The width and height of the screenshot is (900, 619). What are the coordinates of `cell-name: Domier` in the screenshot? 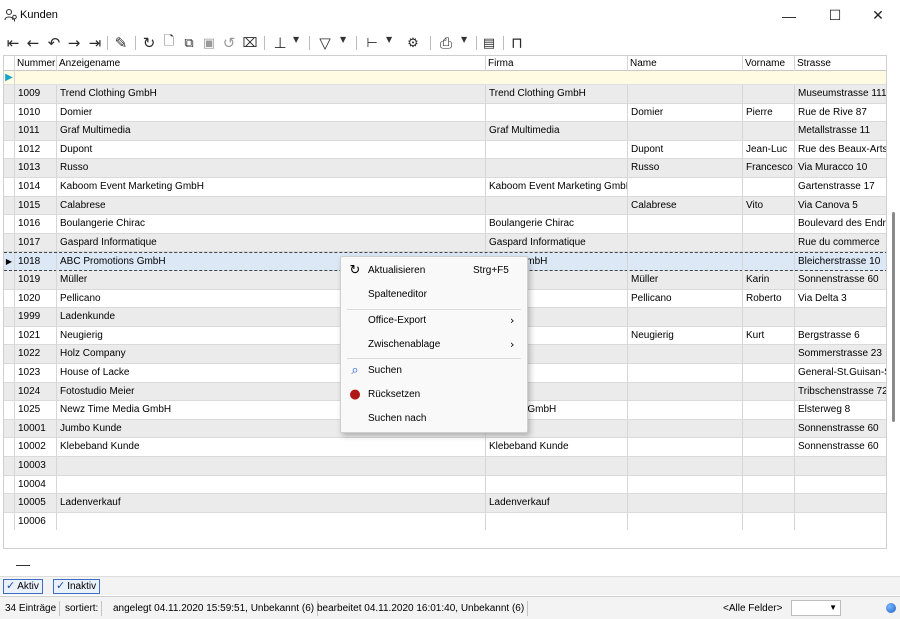 It's located at (685, 112).